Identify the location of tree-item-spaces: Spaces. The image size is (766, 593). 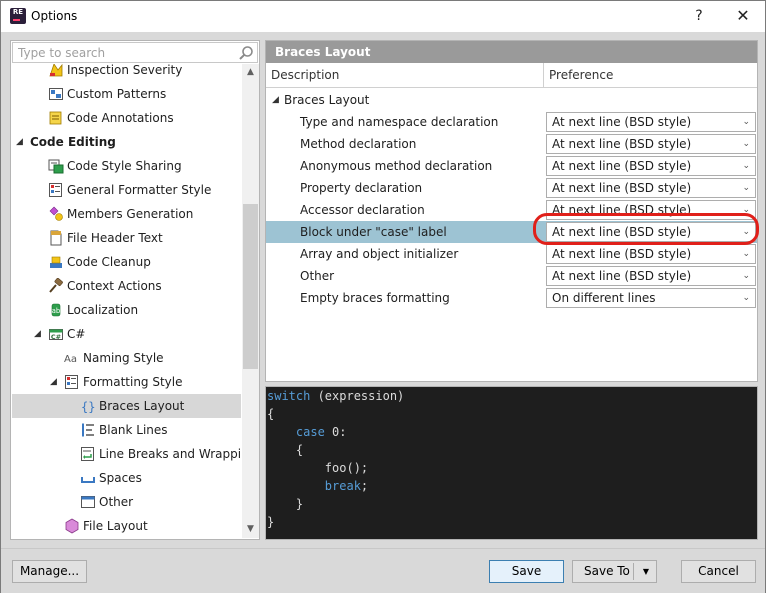
(126, 478).